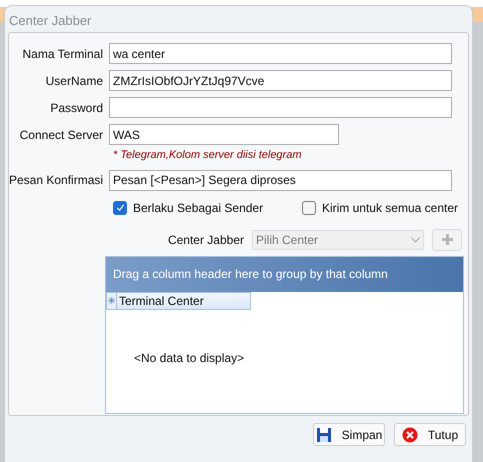  What do you see at coordinates (61, 135) in the screenshot?
I see `field-label: Connect Server` at bounding box center [61, 135].